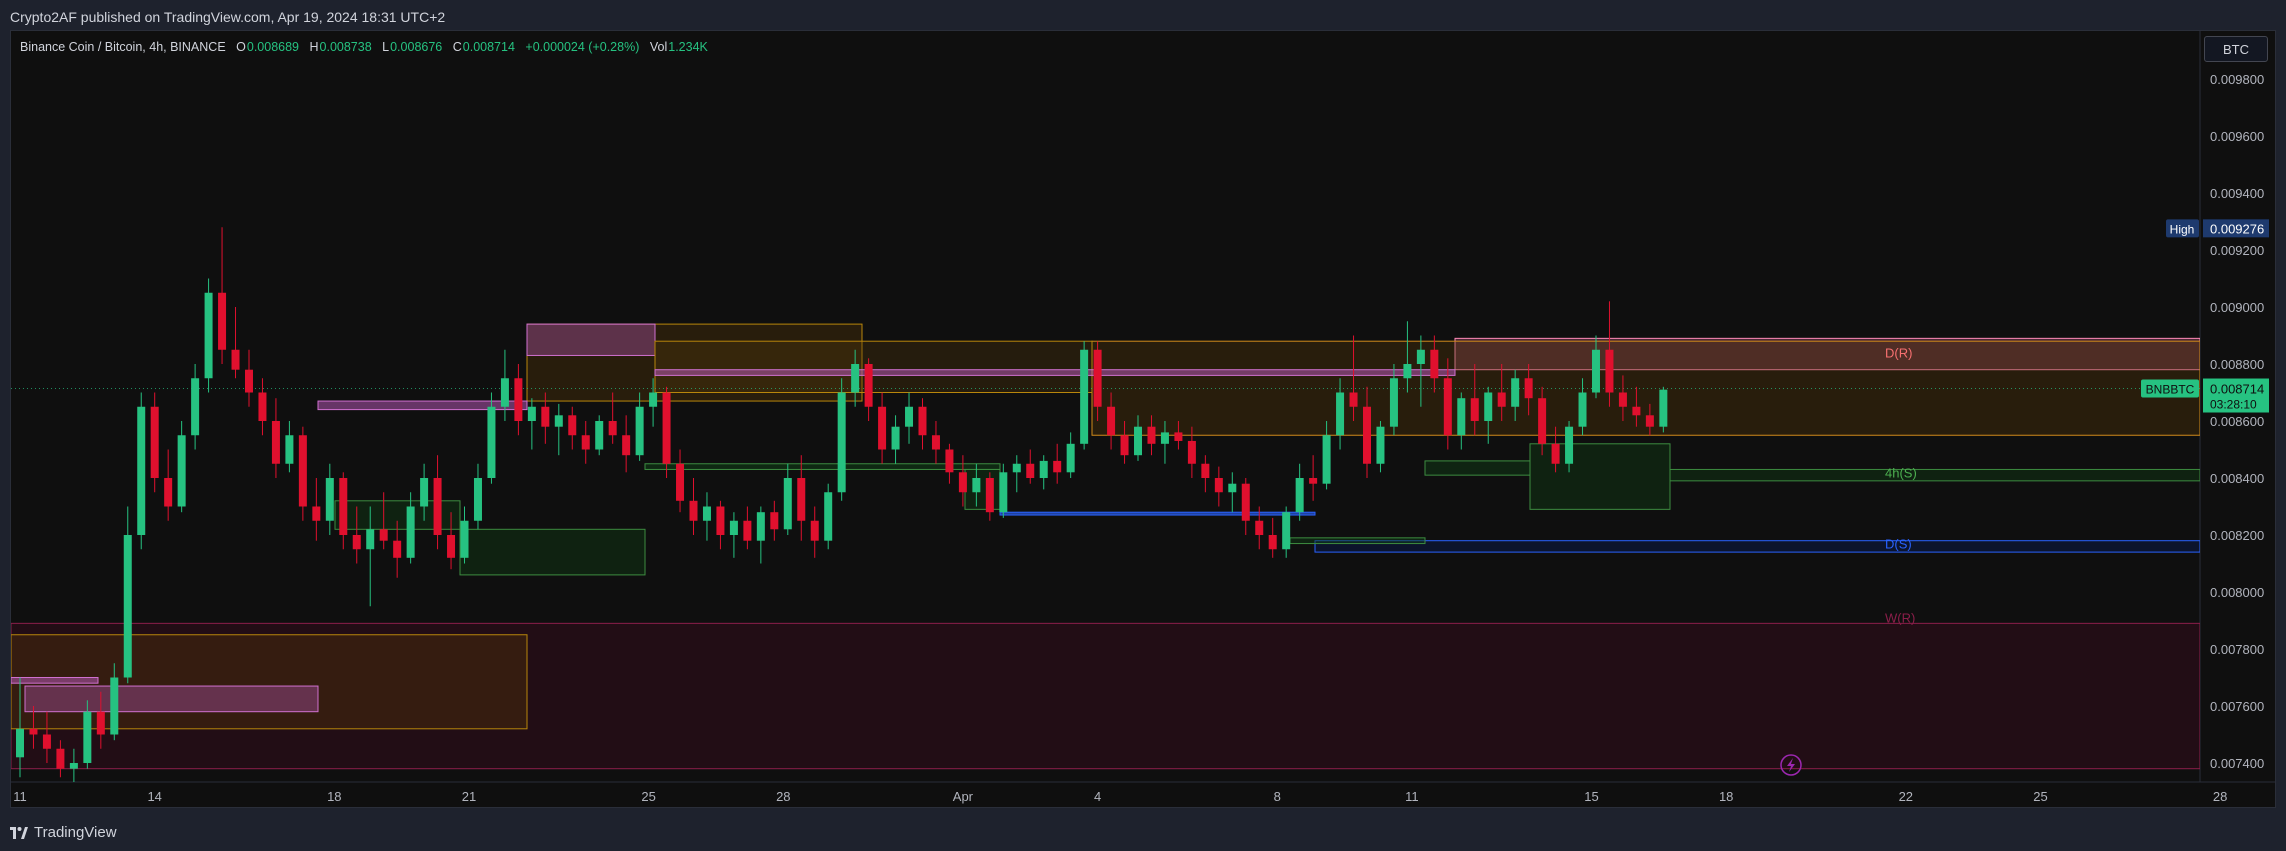 The image size is (2286, 851). Describe the element at coordinates (241, 47) in the screenshot. I see `open-label: O` at that location.